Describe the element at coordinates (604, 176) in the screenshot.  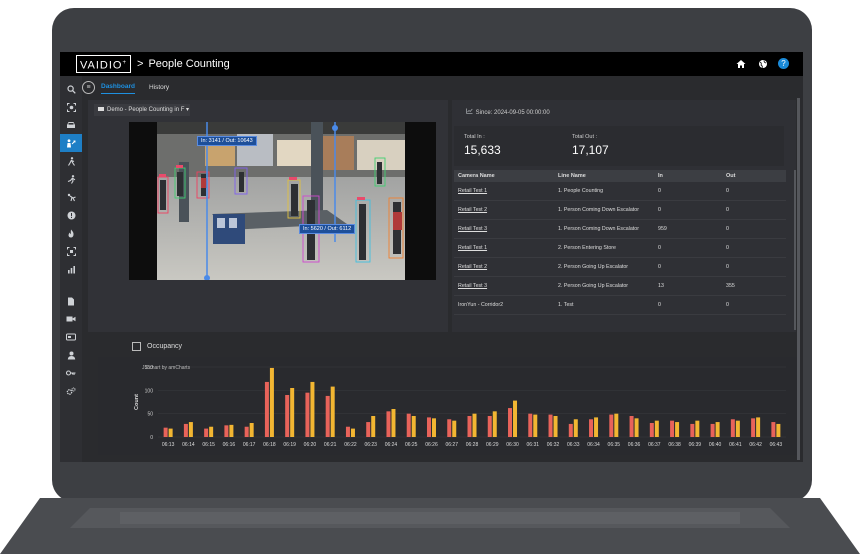
I see `column-header-line: Line Name` at that location.